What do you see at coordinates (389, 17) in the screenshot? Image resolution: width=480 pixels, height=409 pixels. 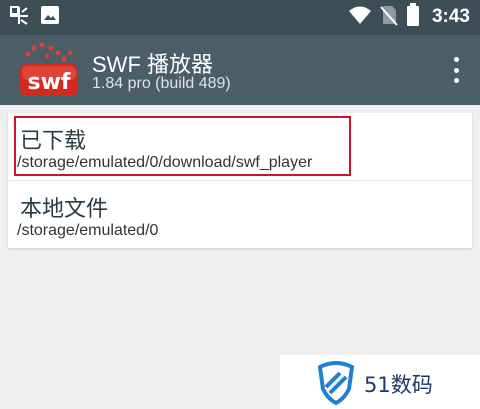 I see `no-sim-icon` at bounding box center [389, 17].